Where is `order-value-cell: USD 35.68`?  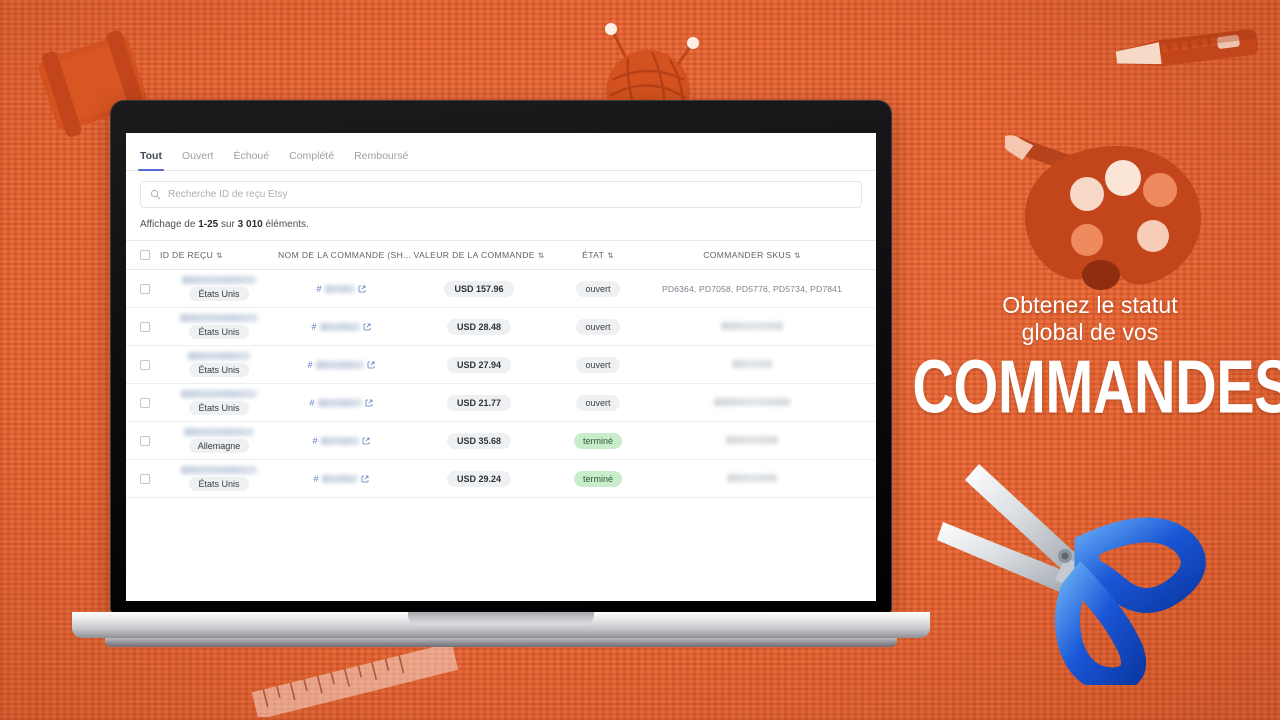 order-value-cell: USD 35.68 is located at coordinates (479, 440).